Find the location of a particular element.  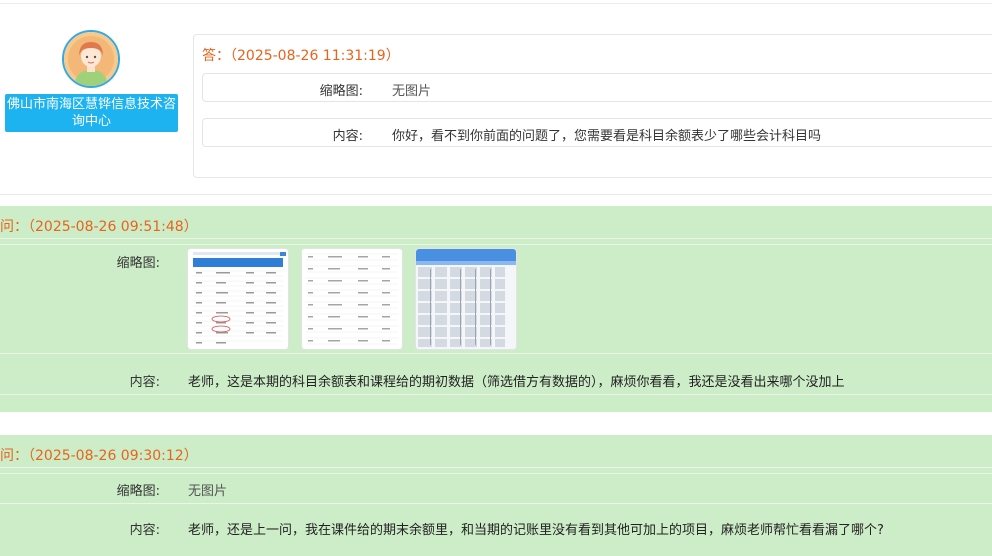

avatar is located at coordinates (91, 59).